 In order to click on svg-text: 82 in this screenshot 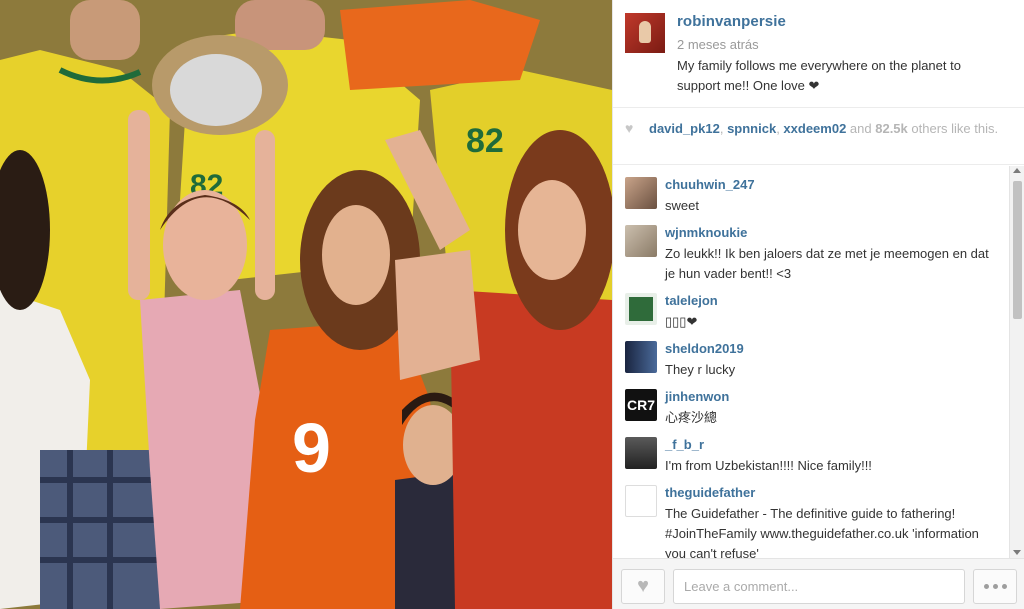, I will do `click(485, 141)`.